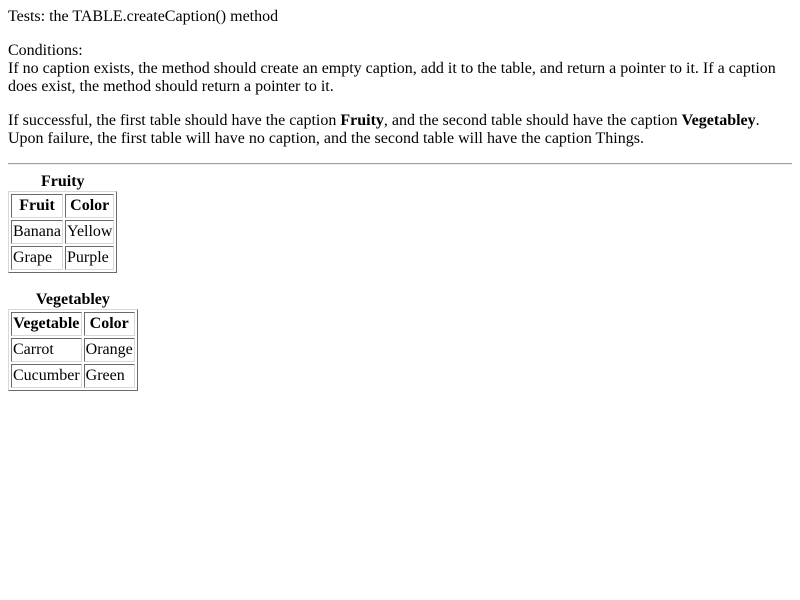 The height and width of the screenshot is (600, 800). Describe the element at coordinates (45, 50) in the screenshot. I see `conditions-heading: Conditions:` at that location.